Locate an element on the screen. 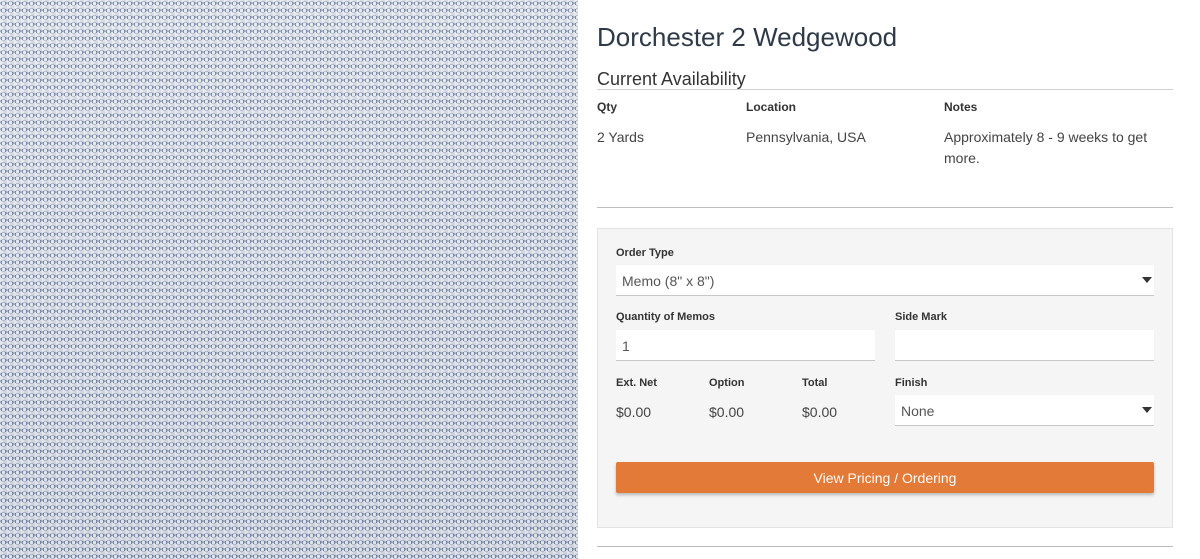  ext-net-label: Ext. Net is located at coordinates (636, 383).